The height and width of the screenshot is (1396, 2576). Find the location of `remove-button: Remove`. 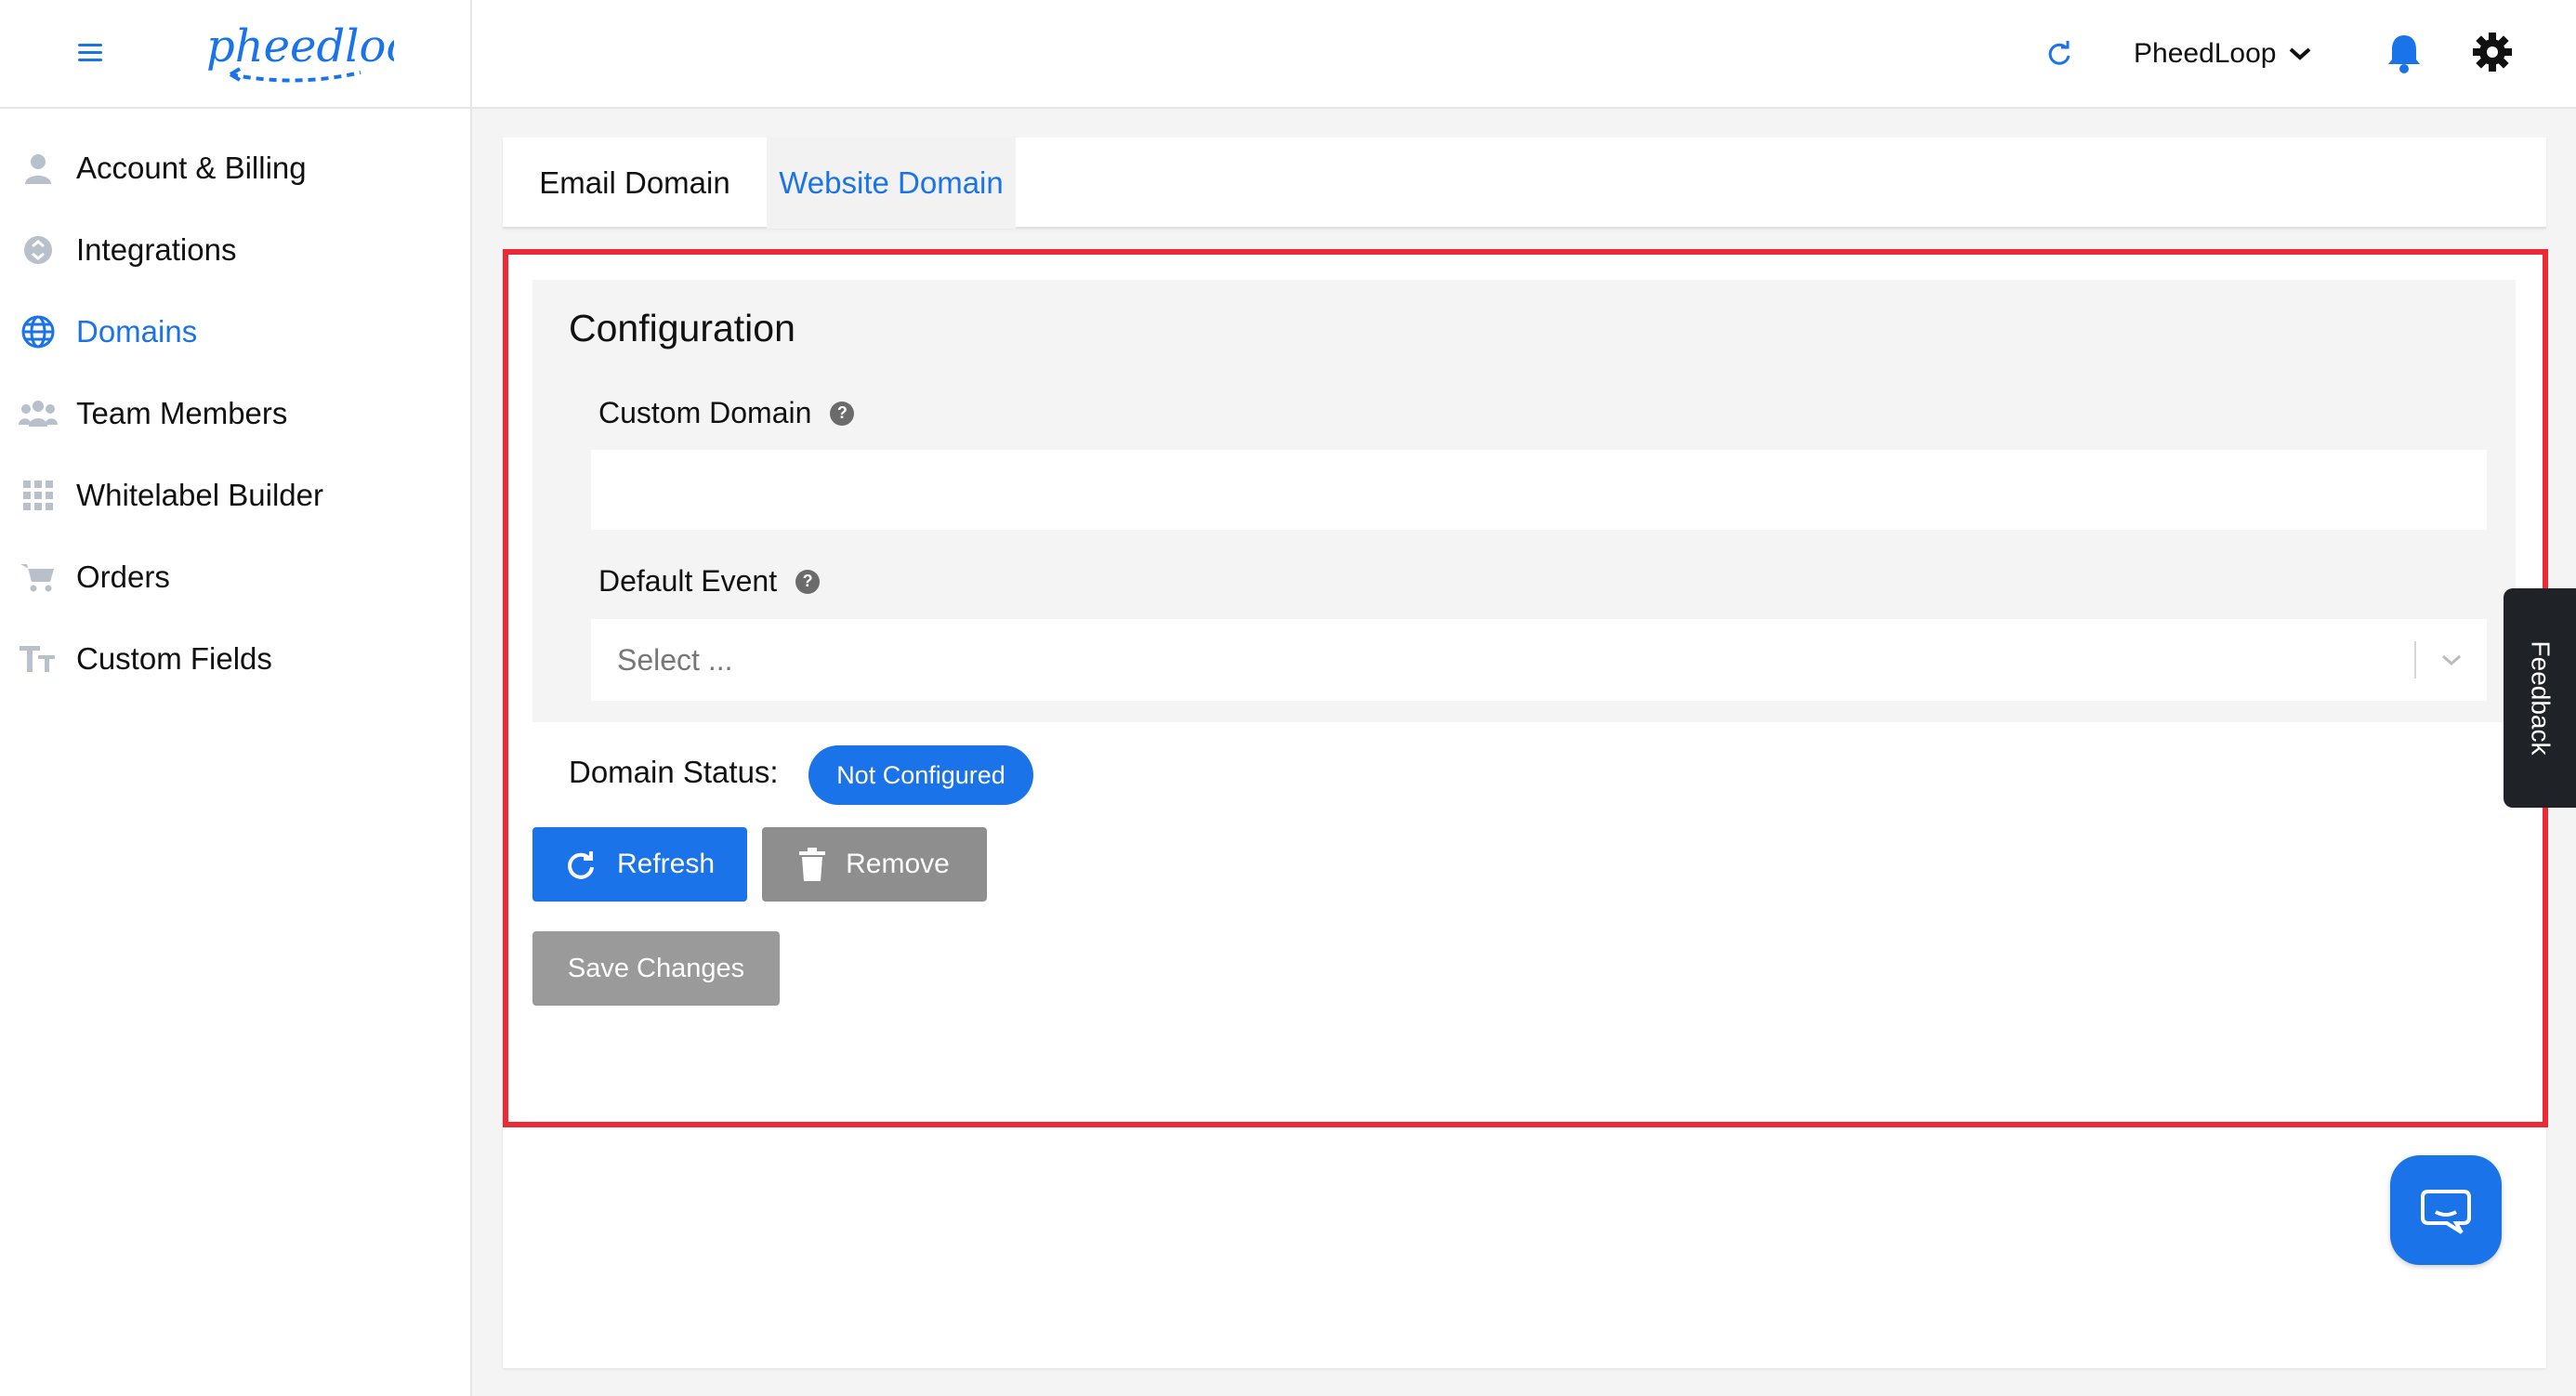

remove-button: Remove is located at coordinates (874, 864).